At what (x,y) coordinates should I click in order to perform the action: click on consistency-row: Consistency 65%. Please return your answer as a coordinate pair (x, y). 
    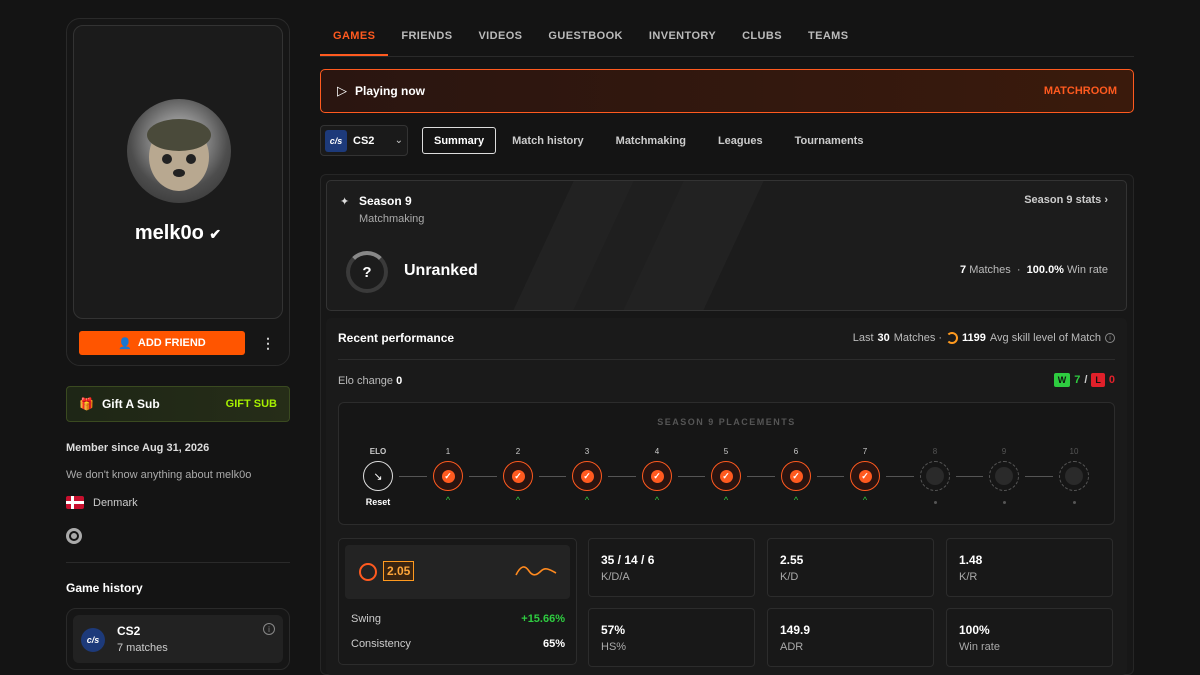
    Looking at the image, I should click on (458, 644).